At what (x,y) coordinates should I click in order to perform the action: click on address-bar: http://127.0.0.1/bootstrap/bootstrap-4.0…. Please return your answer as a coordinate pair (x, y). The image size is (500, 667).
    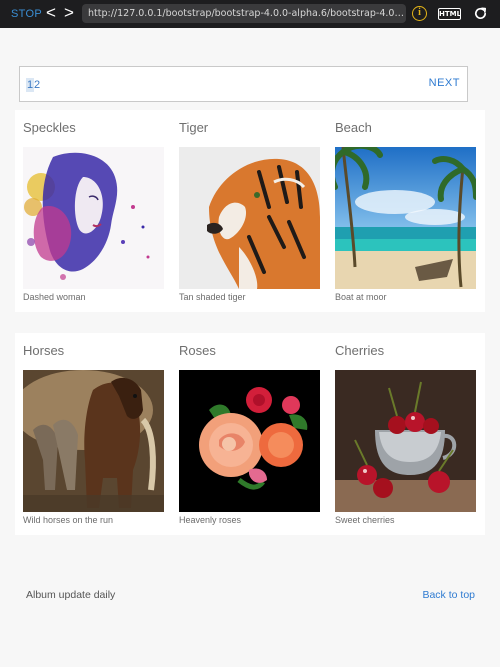
    Looking at the image, I should click on (244, 13).